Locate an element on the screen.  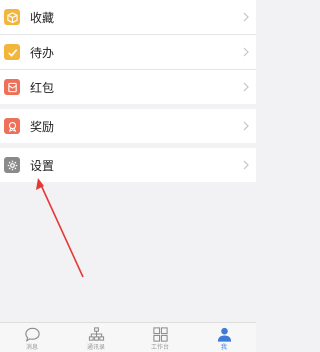
menu-item-label: 设置 is located at coordinates (42, 165).